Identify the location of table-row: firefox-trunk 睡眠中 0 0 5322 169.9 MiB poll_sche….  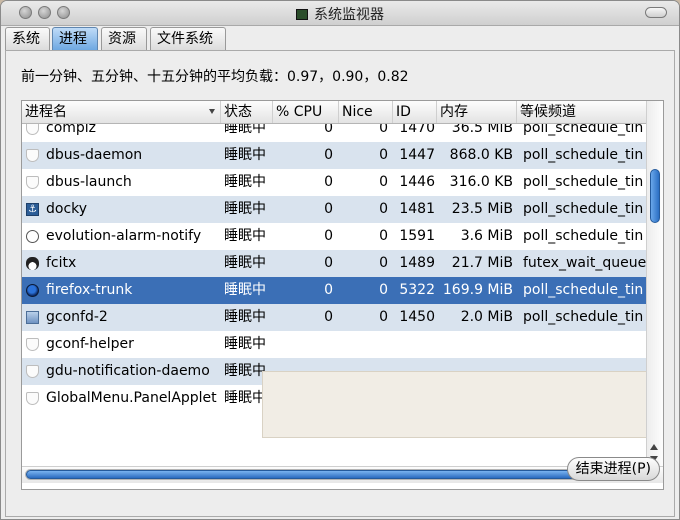
(334, 290).